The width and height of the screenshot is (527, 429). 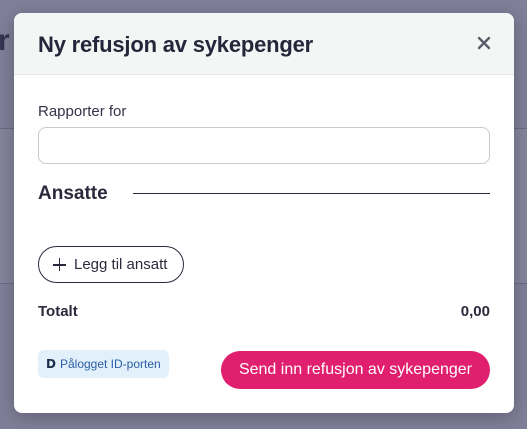 What do you see at coordinates (51, 364) in the screenshot?
I see `id-porten-icon: D` at bounding box center [51, 364].